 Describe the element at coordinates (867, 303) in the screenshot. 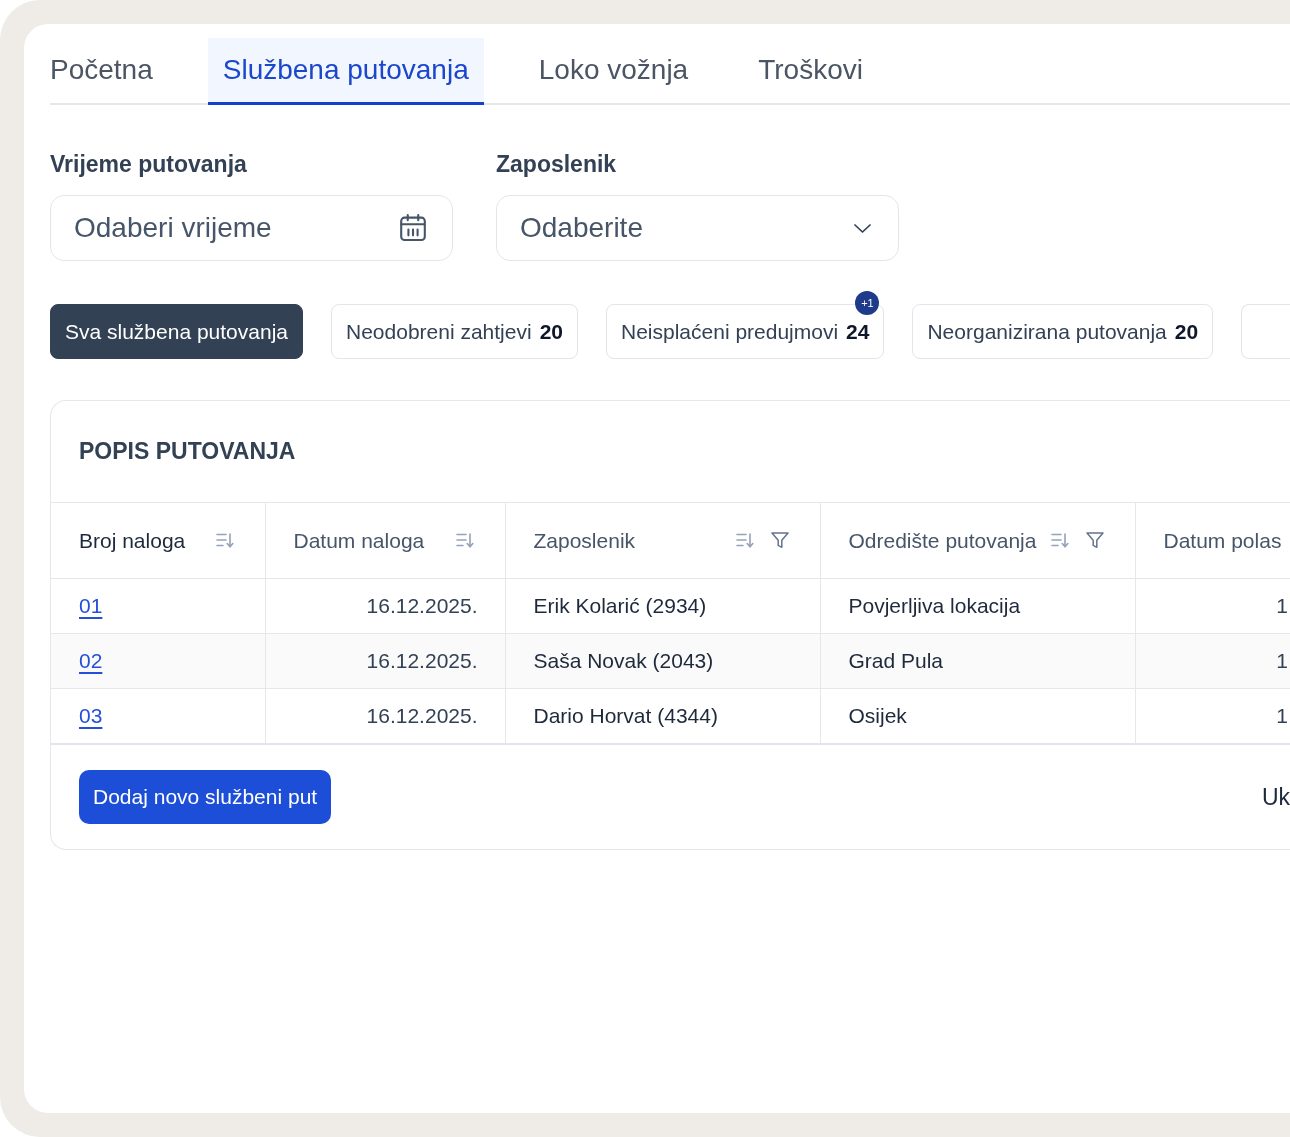

I see `notification-badge: +1` at that location.